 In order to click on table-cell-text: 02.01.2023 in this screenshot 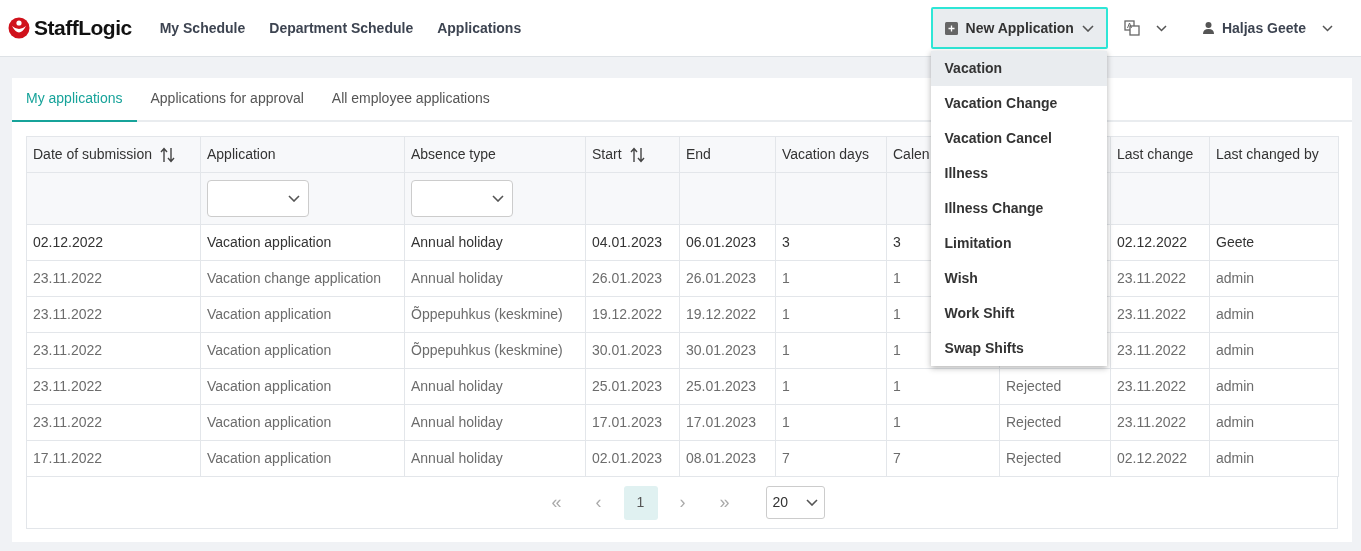, I will do `click(627, 458)`.